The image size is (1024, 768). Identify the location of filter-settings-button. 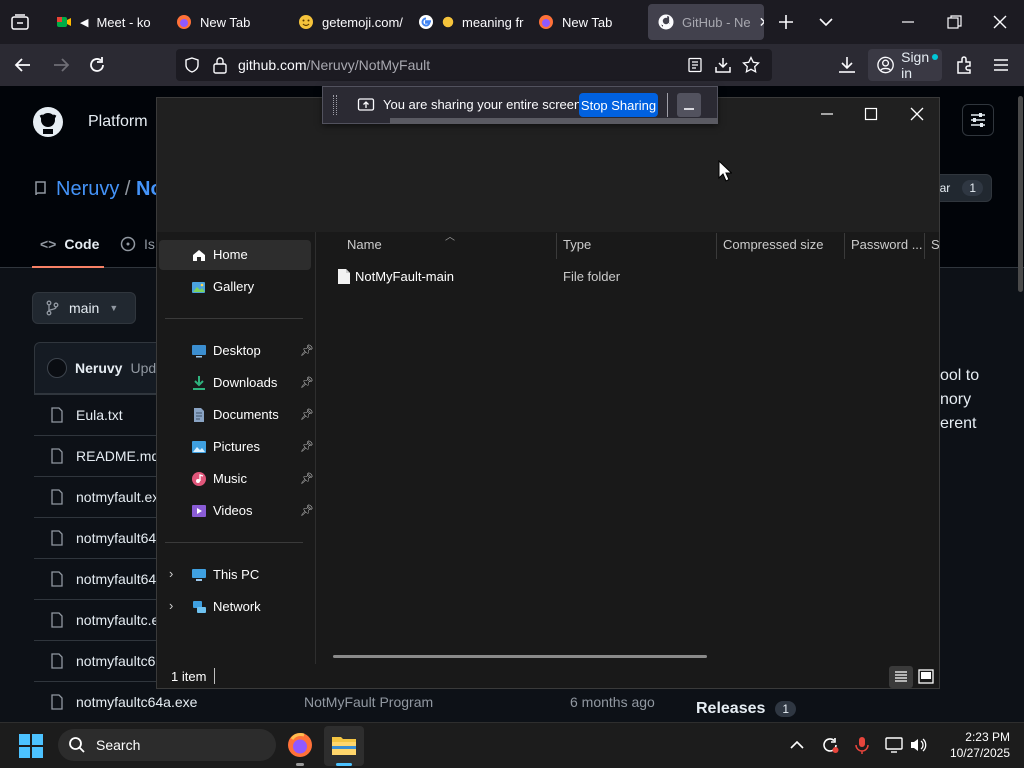
(978, 120).